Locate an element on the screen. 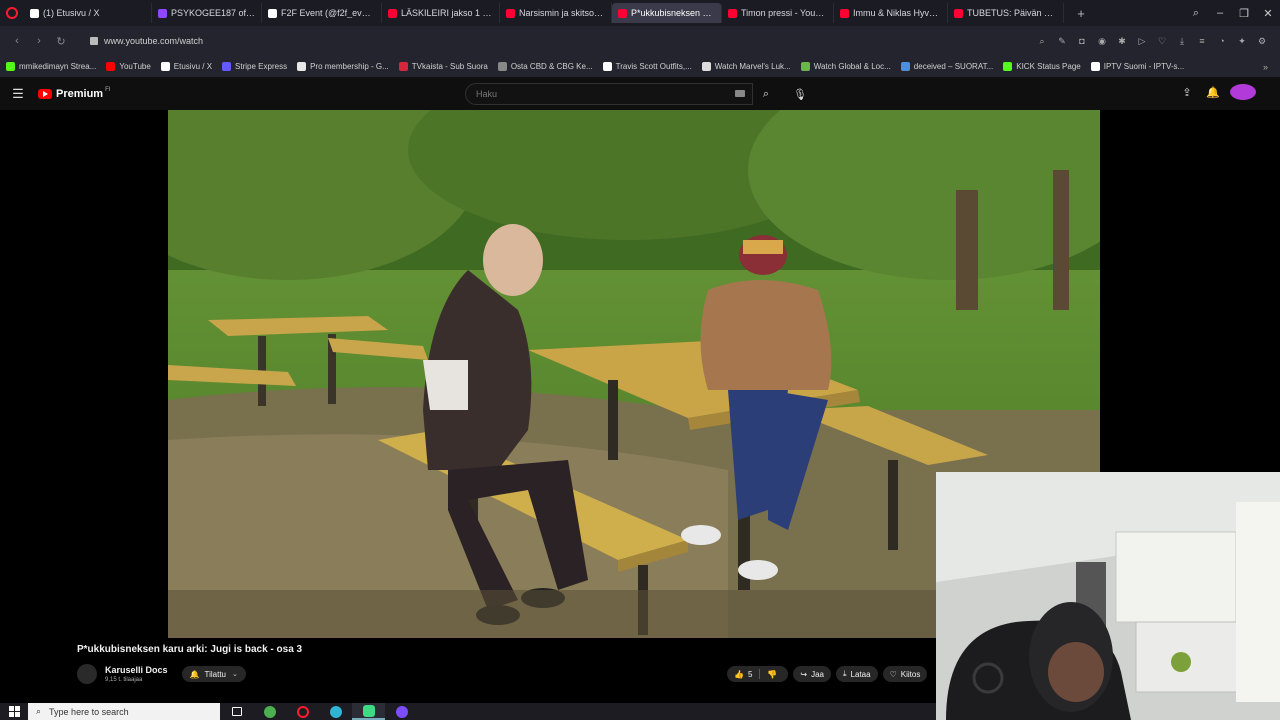 Image resolution: width=1280 pixels, height=720 pixels. browser-tab: Narsismin ja skitsoidisuu is located at coordinates (556, 13).